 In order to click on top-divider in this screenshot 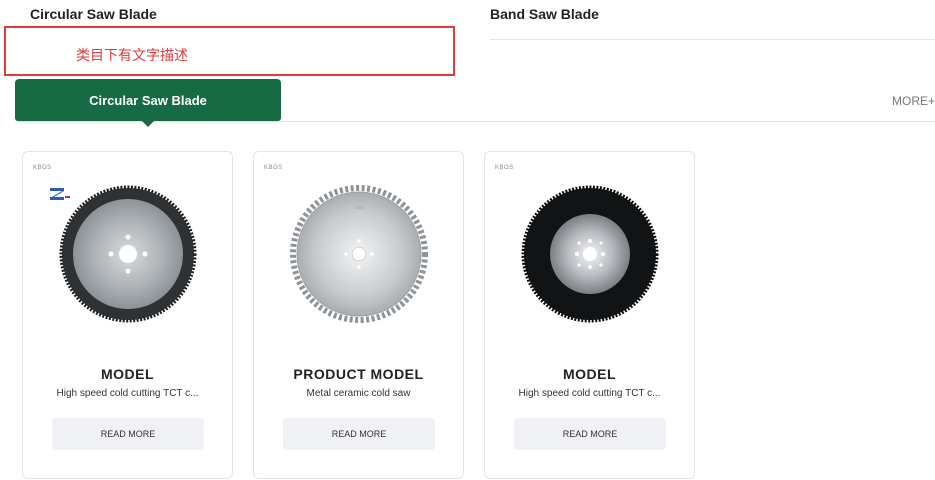, I will do `click(712, 39)`.